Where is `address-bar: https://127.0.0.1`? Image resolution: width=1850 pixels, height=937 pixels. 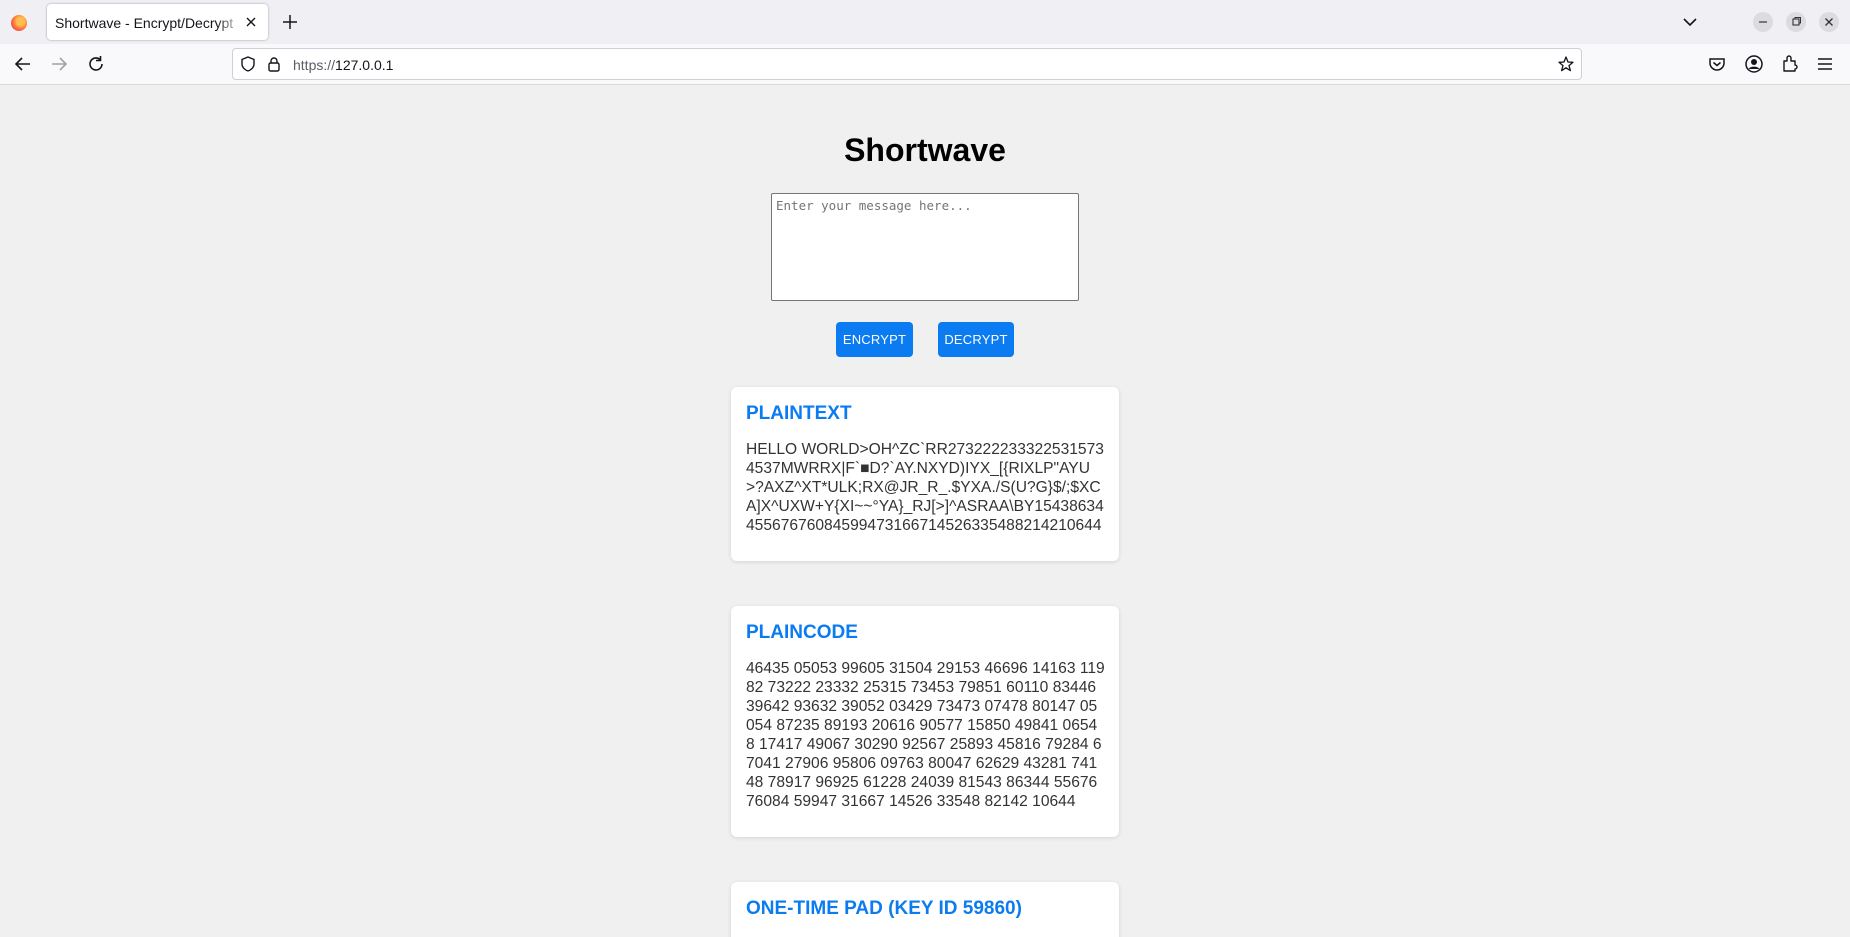
address-bar: https://127.0.0.1 is located at coordinates (907, 64).